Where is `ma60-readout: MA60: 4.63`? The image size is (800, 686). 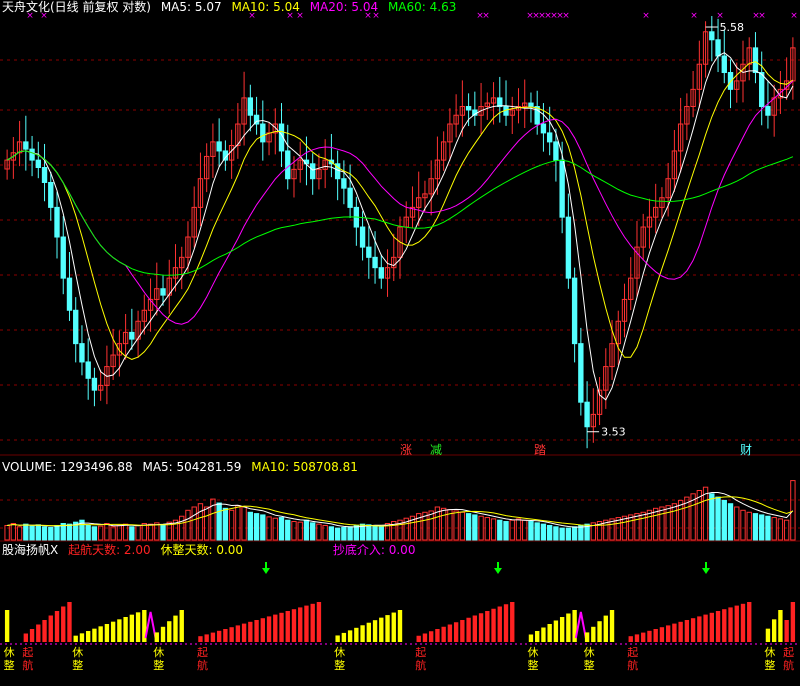 ma60-readout: MA60: 4.63 is located at coordinates (422, 7).